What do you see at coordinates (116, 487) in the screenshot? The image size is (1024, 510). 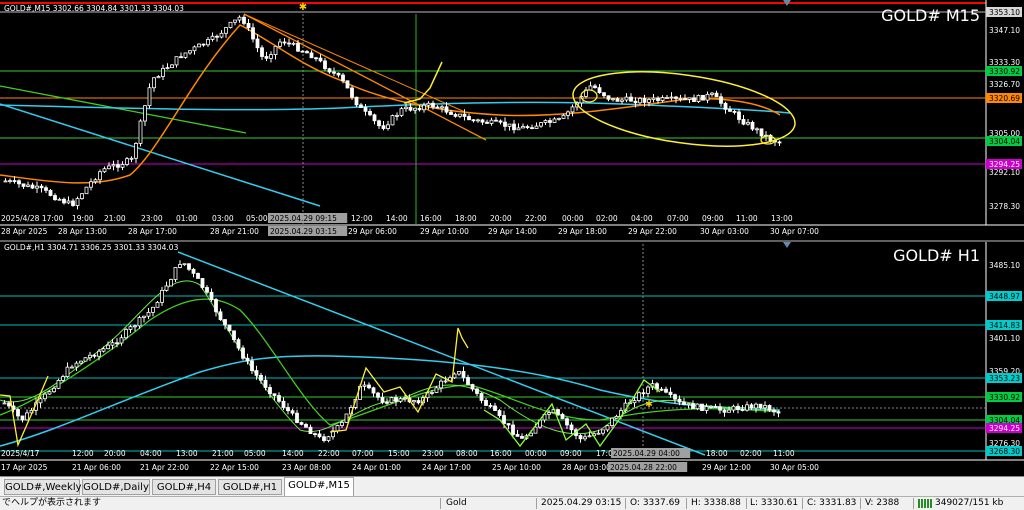 I see `tab-gold-daily: GOLD#,Daily` at bounding box center [116, 487].